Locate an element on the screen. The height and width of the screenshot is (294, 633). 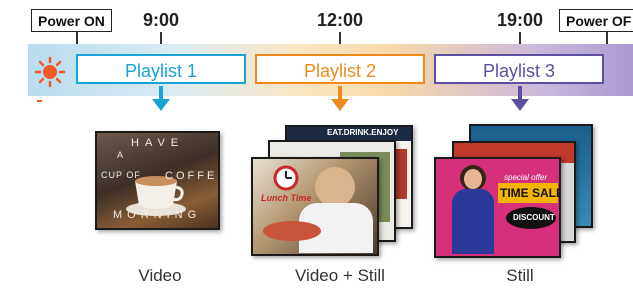
time-9: 9:00 is located at coordinates (161, 20).